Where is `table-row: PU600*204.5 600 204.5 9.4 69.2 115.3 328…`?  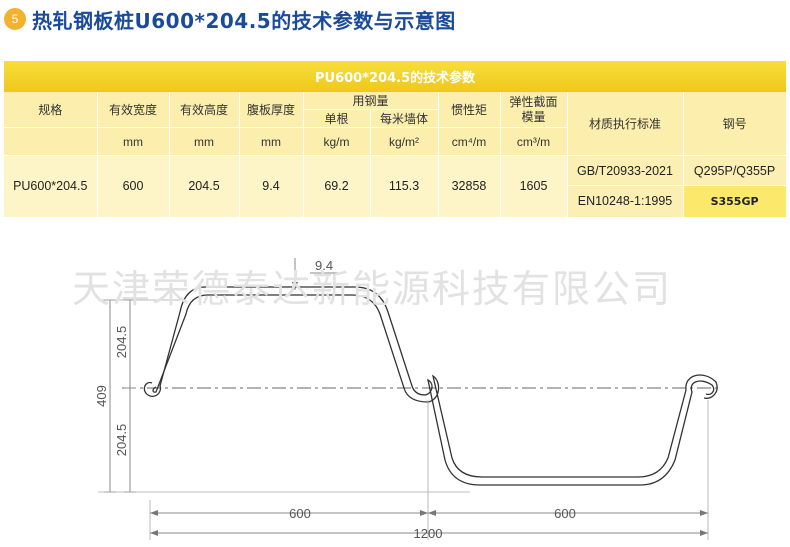
table-row: PU600*204.5 600 204.5 9.4 69.2 115.3 328… is located at coordinates (395, 186).